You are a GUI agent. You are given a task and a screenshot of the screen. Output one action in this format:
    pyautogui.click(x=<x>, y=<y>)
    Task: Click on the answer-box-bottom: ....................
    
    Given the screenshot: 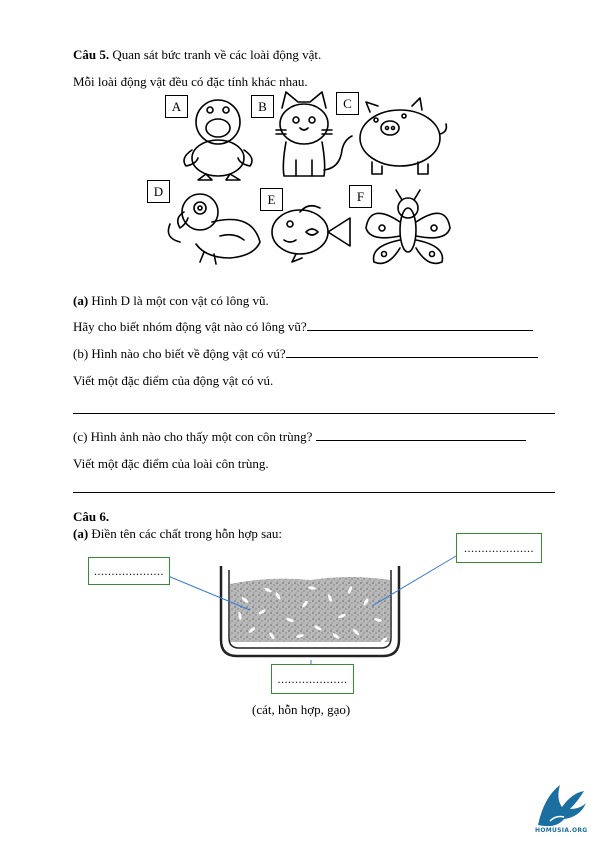 What is the action you would take?
    pyautogui.click(x=312, y=679)
    